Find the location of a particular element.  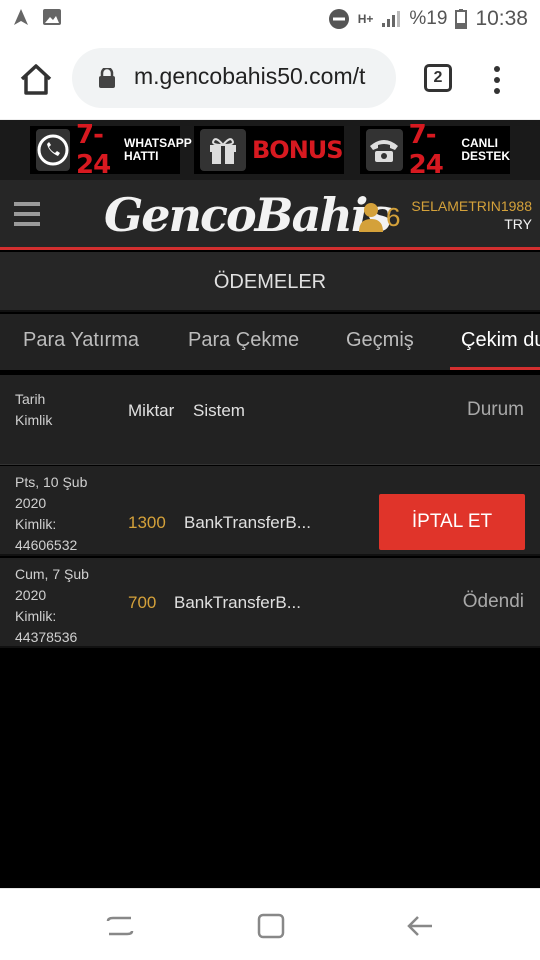

lock-icon is located at coordinates (107, 78).